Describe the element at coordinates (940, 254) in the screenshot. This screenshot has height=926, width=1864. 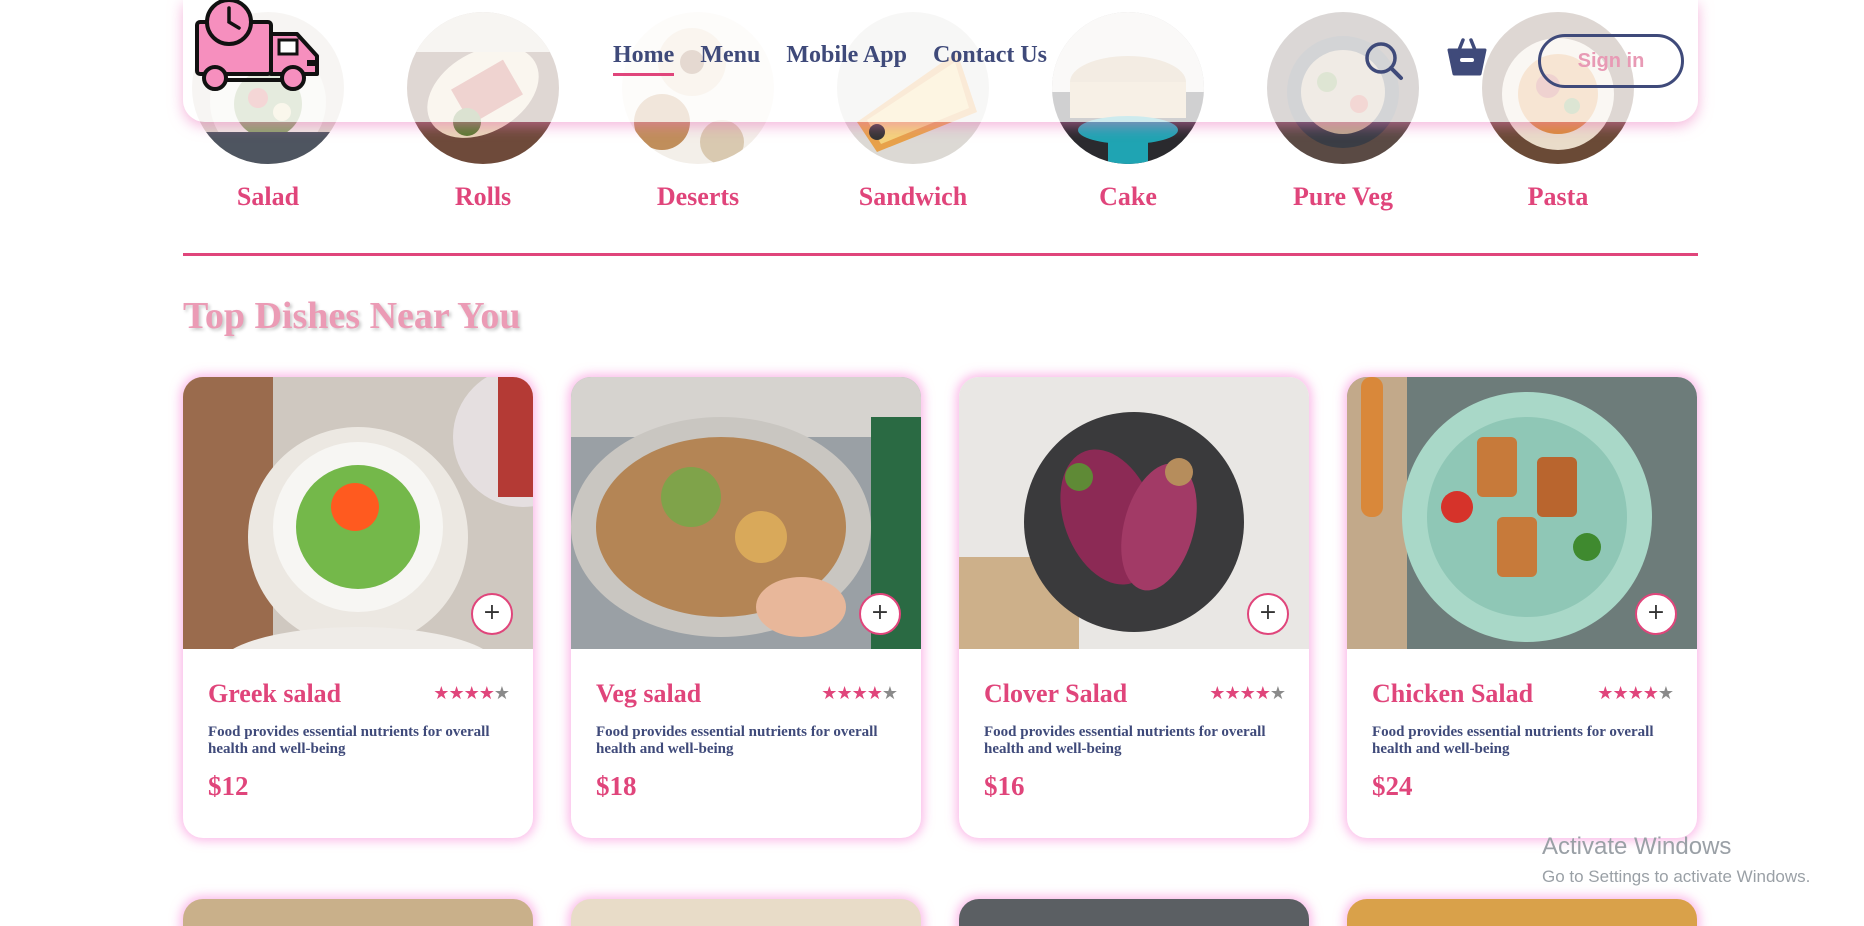
I see `section-divider` at that location.